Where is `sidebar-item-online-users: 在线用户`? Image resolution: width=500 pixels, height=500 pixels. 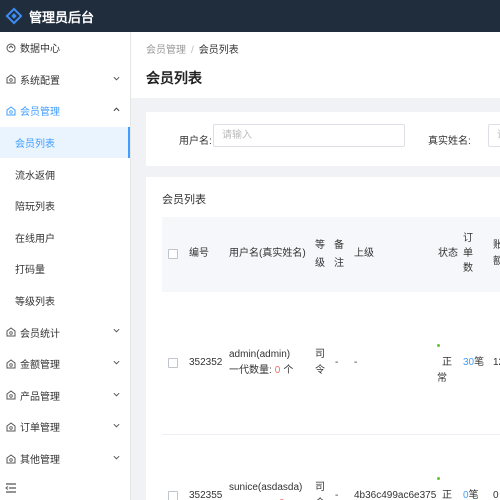 sidebar-item-online-users: 在线用户 is located at coordinates (65, 238).